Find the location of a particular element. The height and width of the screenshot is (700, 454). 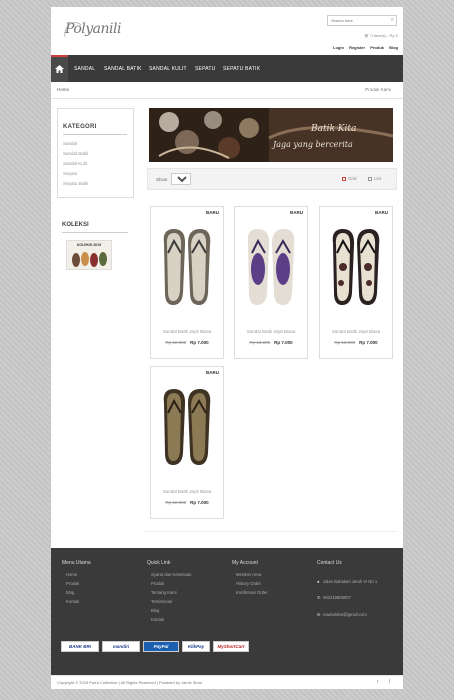

nav-home-button is located at coordinates (59, 68).